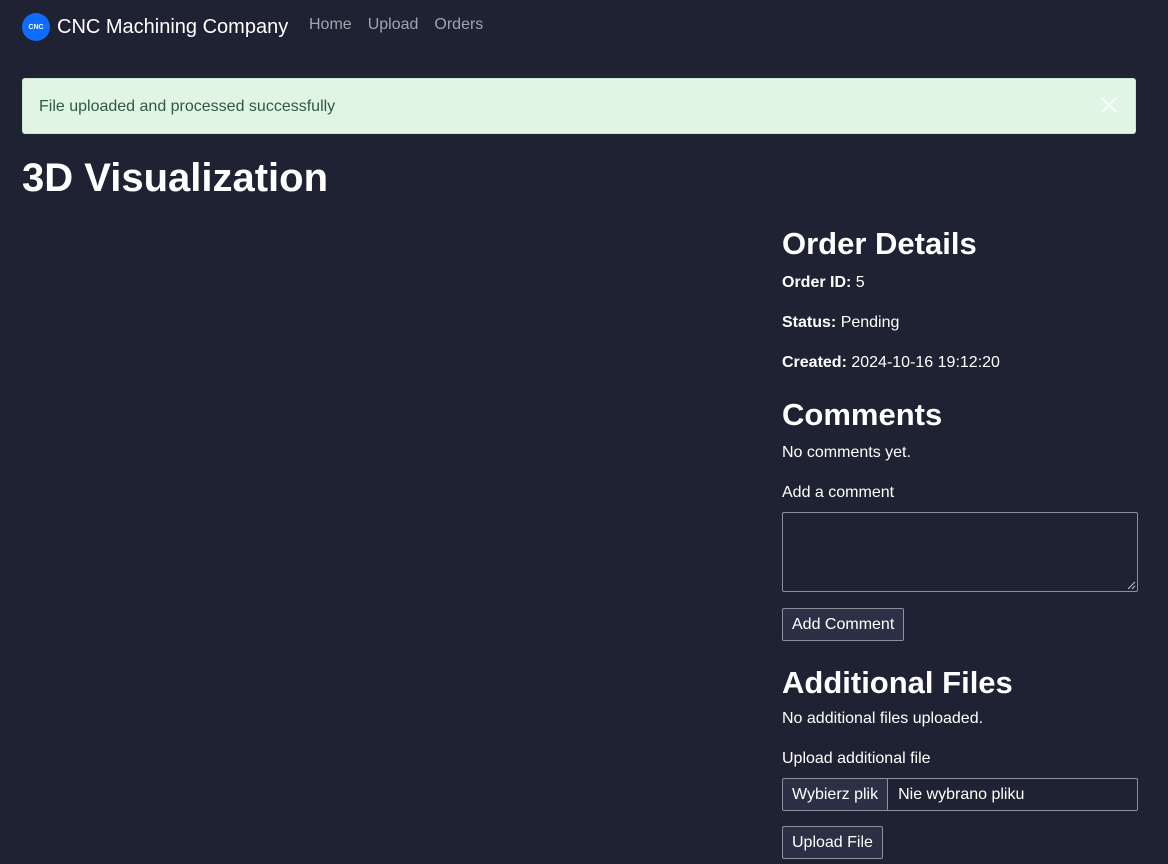  I want to click on files-empty-text: No additional files uploaded., so click(883, 718).